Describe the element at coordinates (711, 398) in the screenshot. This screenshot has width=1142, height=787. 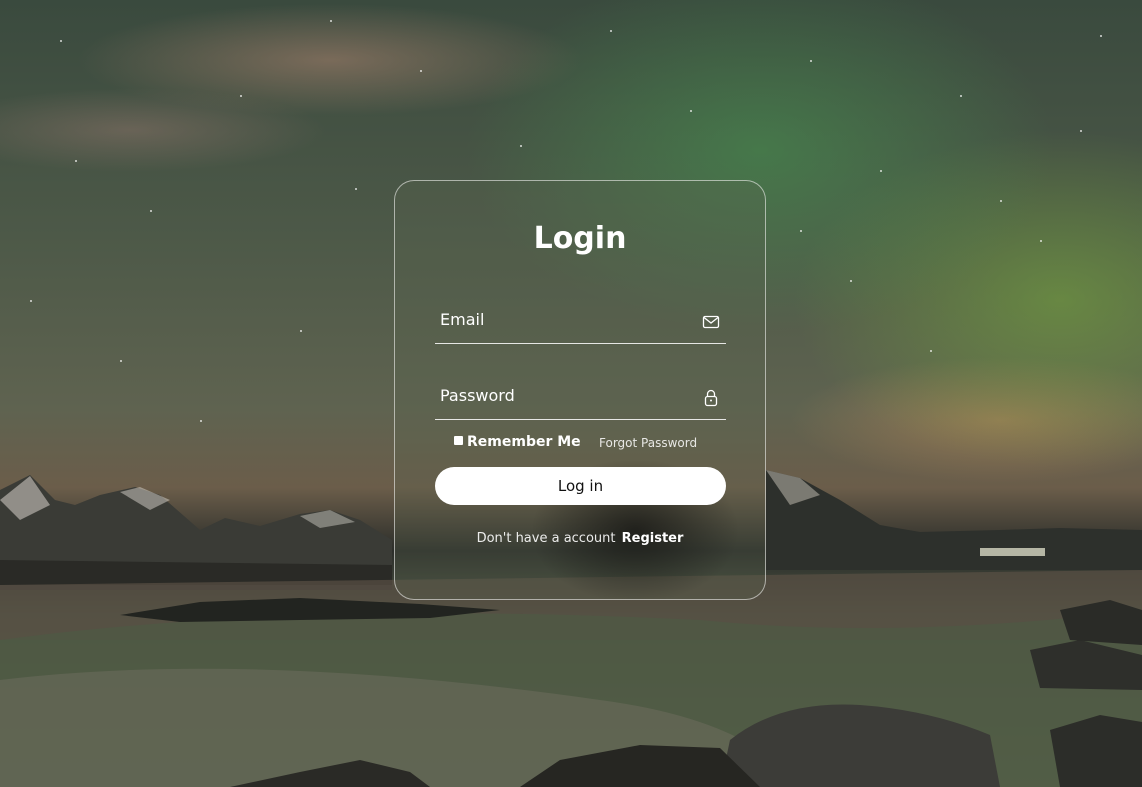
I see `lock-icon` at that location.